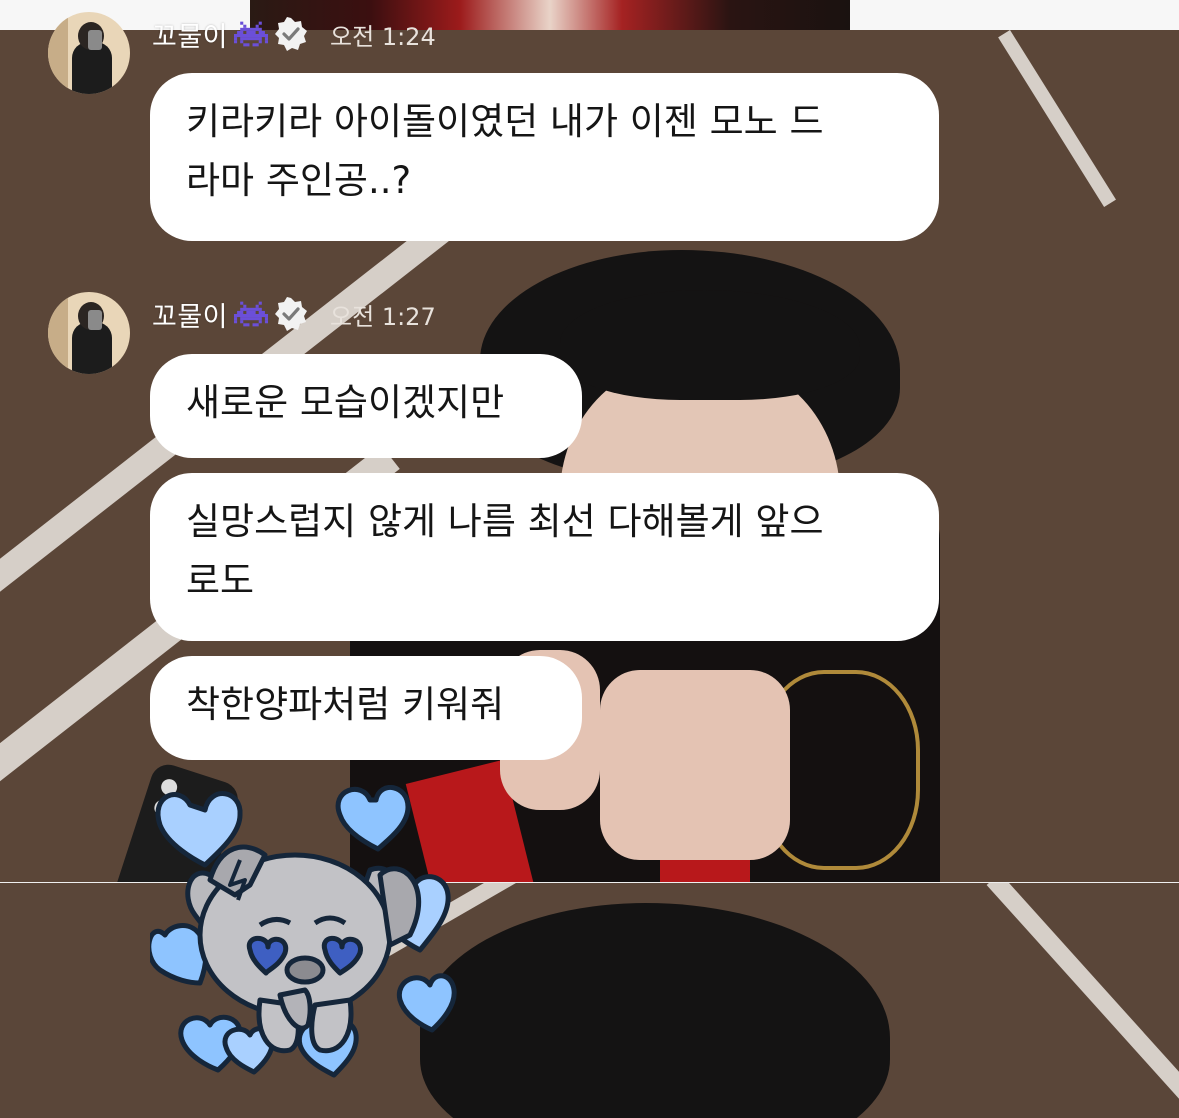  I want to click on puppy-hearts-sticker, so click(305, 935).